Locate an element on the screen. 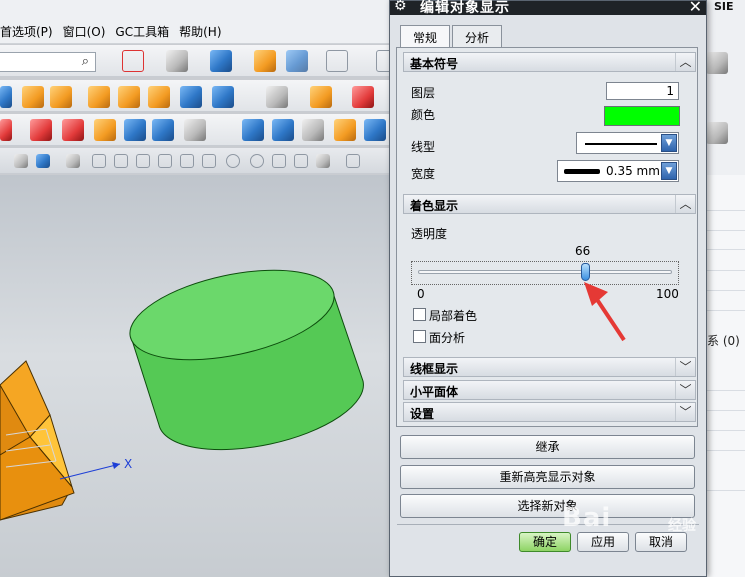  inherit-button: 继承 is located at coordinates (547, 447).